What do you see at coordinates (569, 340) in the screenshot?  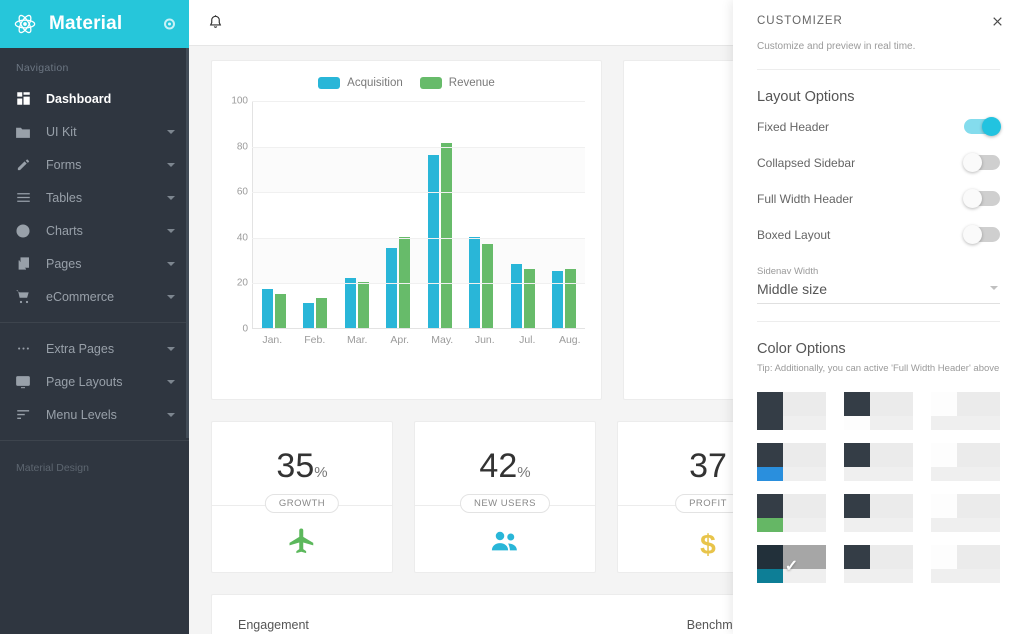 I see `chart-x-tick-label: Aug.` at bounding box center [569, 340].